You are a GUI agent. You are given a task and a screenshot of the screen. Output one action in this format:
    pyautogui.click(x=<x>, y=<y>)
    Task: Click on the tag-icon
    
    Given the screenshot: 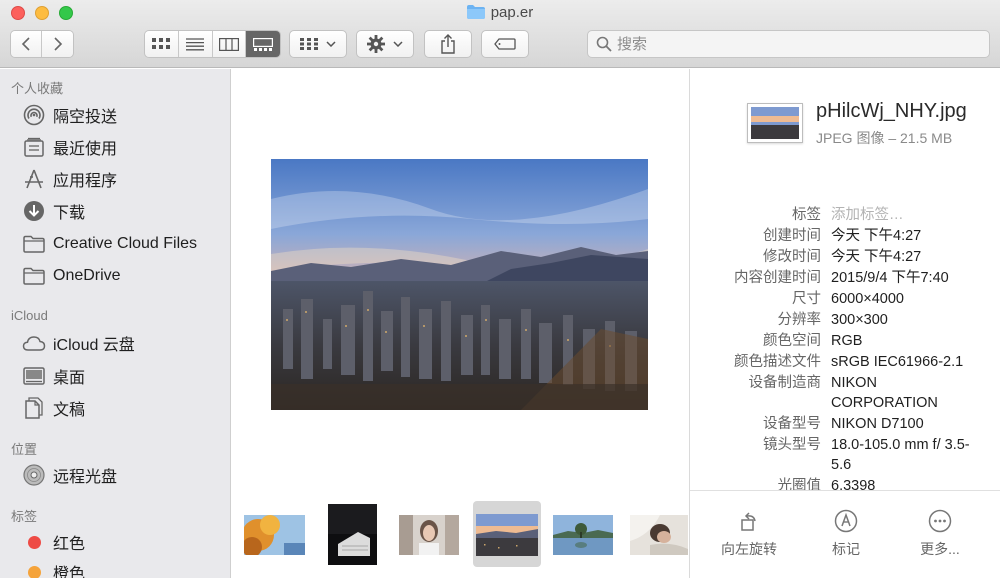 What is the action you would take?
    pyautogui.click(x=505, y=44)
    